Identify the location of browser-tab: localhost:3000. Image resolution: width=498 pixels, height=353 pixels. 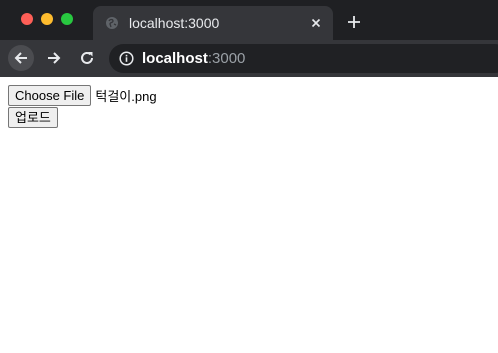
(213, 23).